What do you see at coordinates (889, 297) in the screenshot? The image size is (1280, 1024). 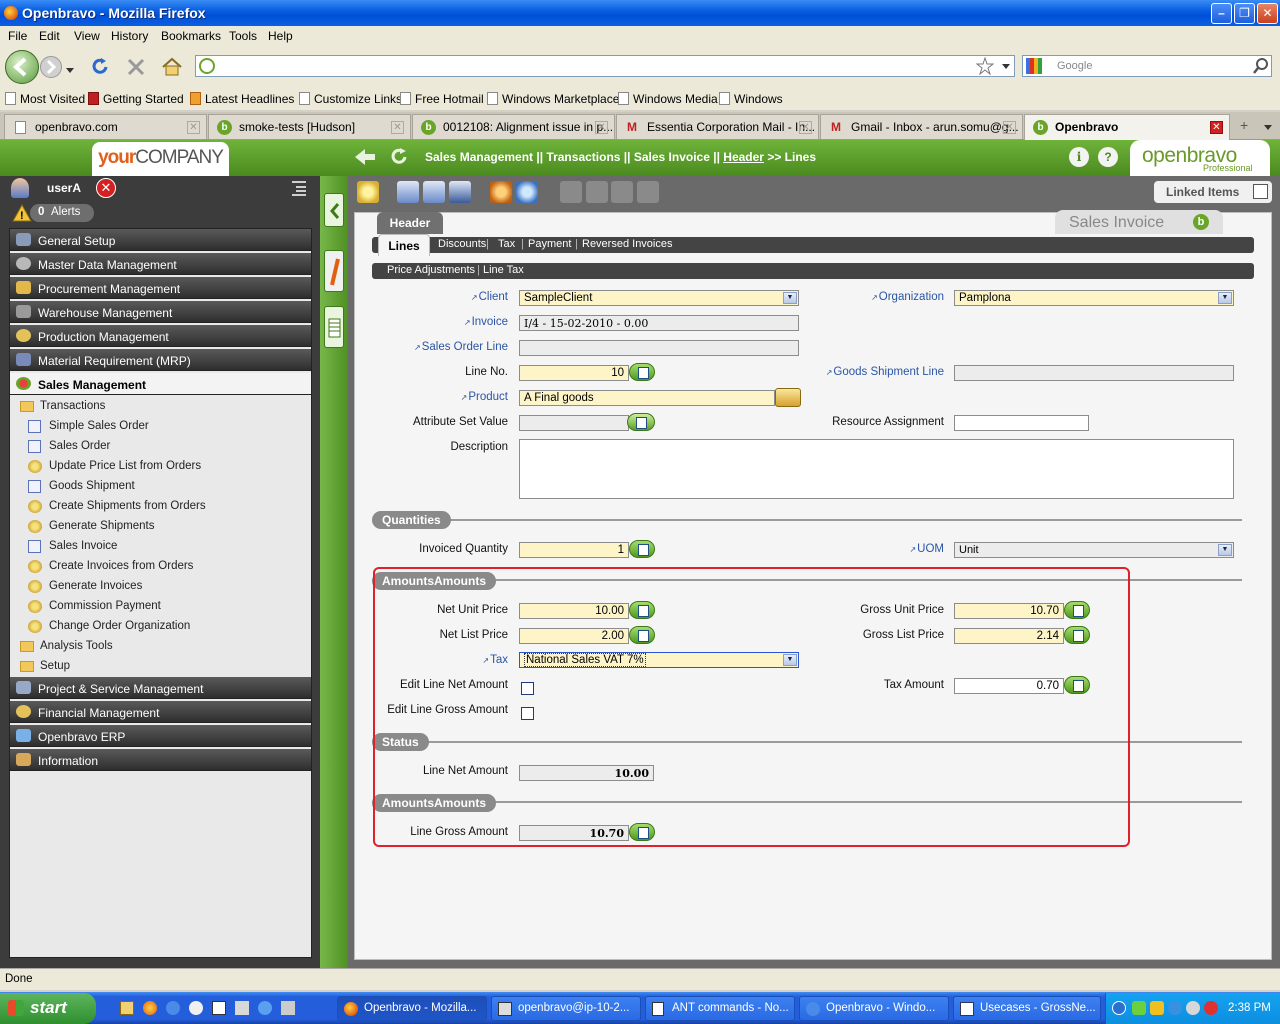 I see `organization-label: Organization` at bounding box center [889, 297].